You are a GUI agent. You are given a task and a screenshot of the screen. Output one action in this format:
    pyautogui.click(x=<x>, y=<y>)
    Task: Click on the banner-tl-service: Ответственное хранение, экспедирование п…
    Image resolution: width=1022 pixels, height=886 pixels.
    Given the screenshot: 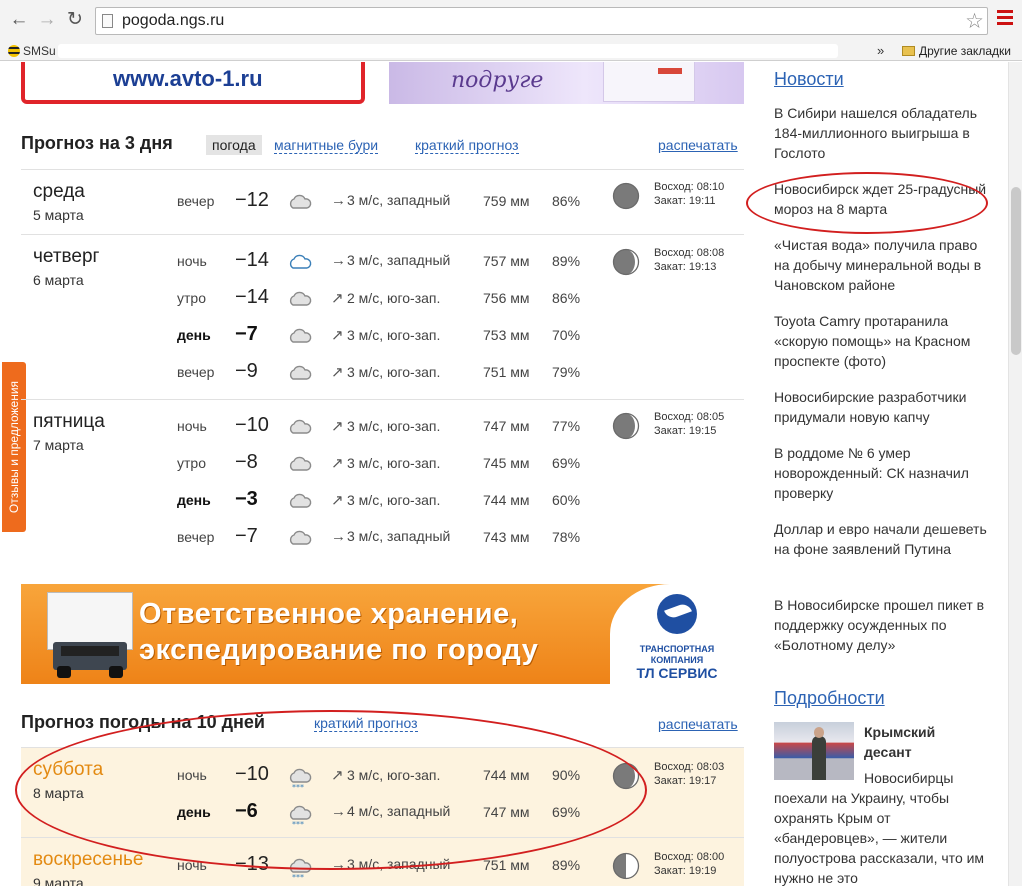 What is the action you would take?
    pyautogui.click(x=382, y=634)
    